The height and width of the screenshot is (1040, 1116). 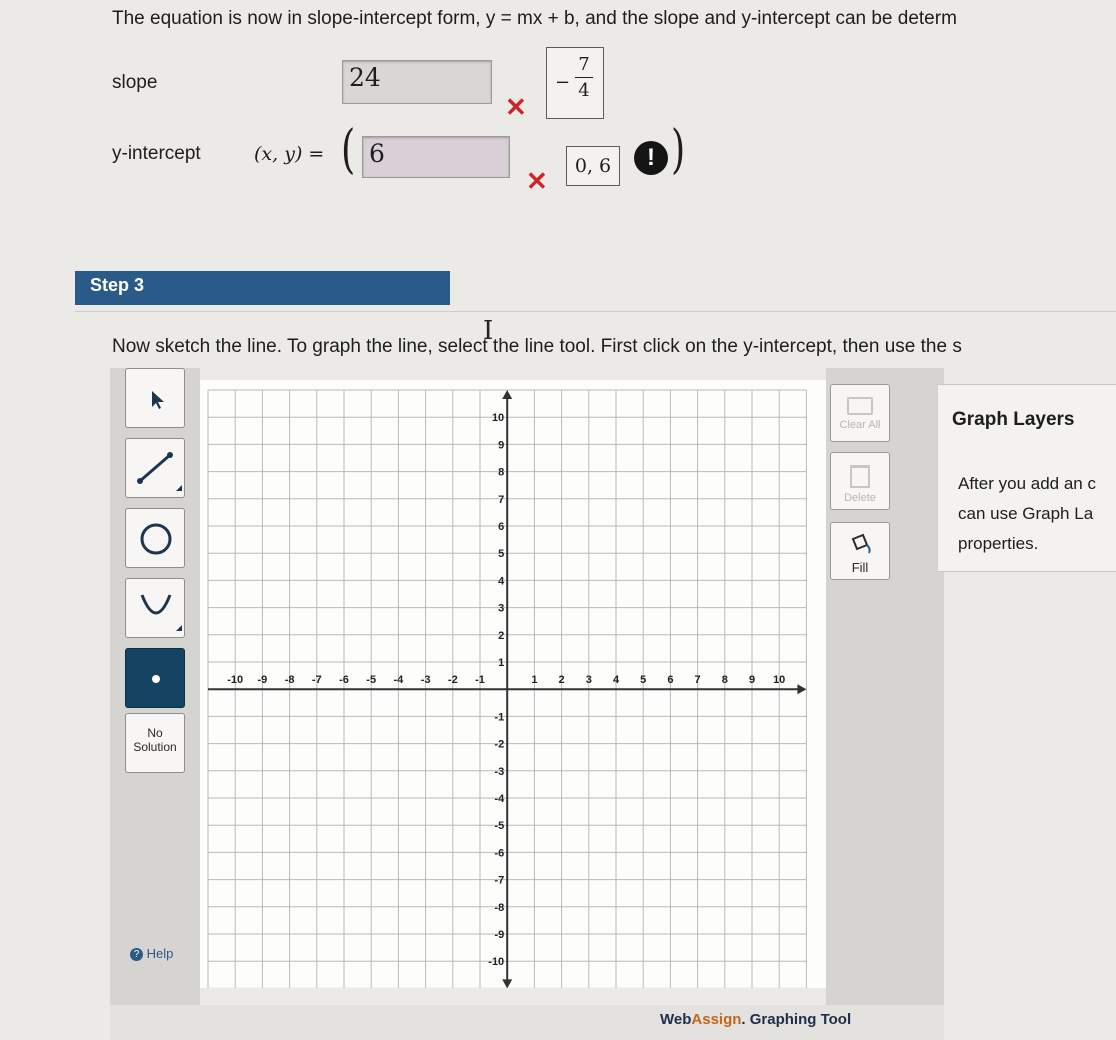 I want to click on x-tick-label: 2, so click(x=562, y=680).